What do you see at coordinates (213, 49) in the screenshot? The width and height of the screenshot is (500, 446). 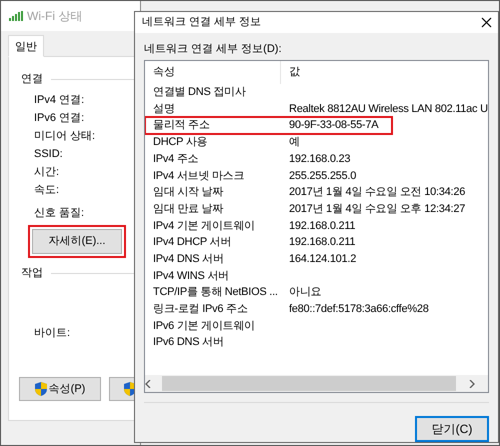 I see `list-label: 네트워크 연결 세부 정보(D):` at bounding box center [213, 49].